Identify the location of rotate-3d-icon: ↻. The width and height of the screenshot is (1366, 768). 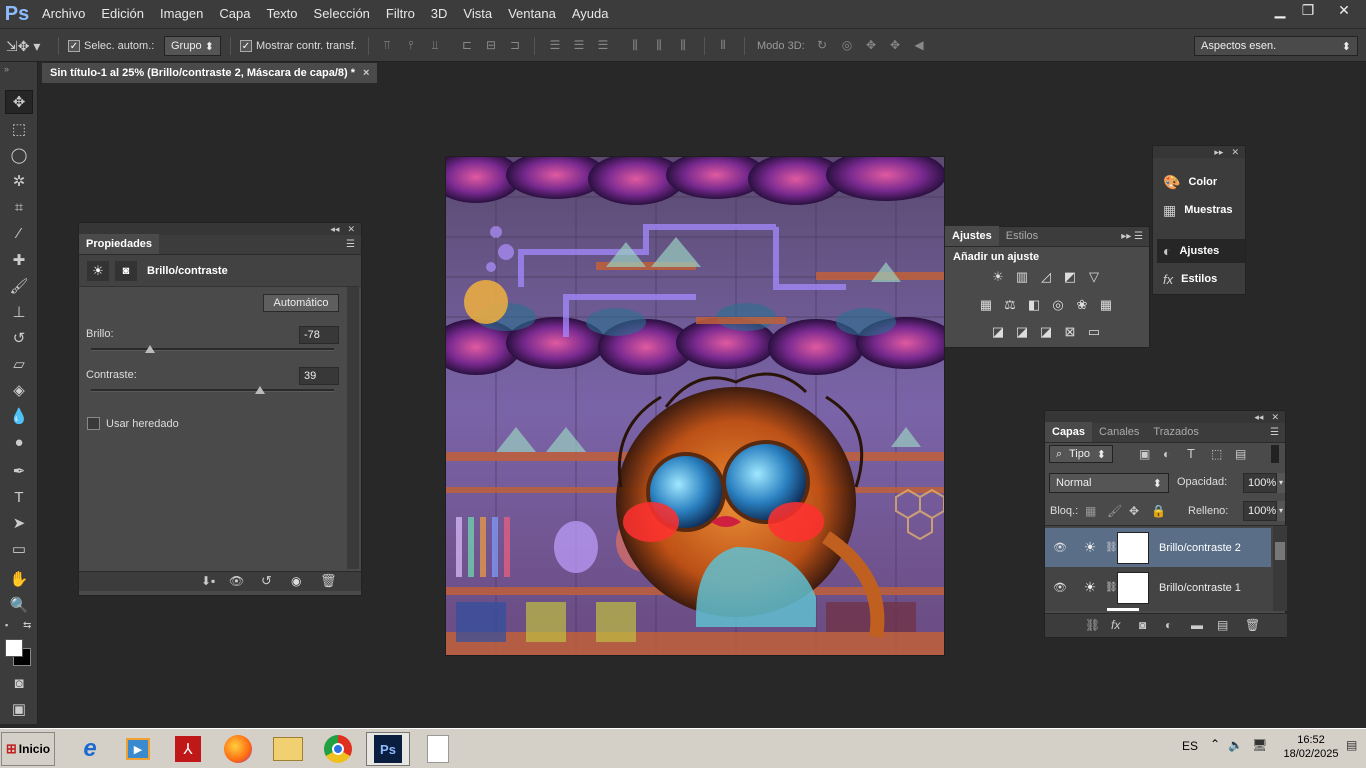
(822, 45).